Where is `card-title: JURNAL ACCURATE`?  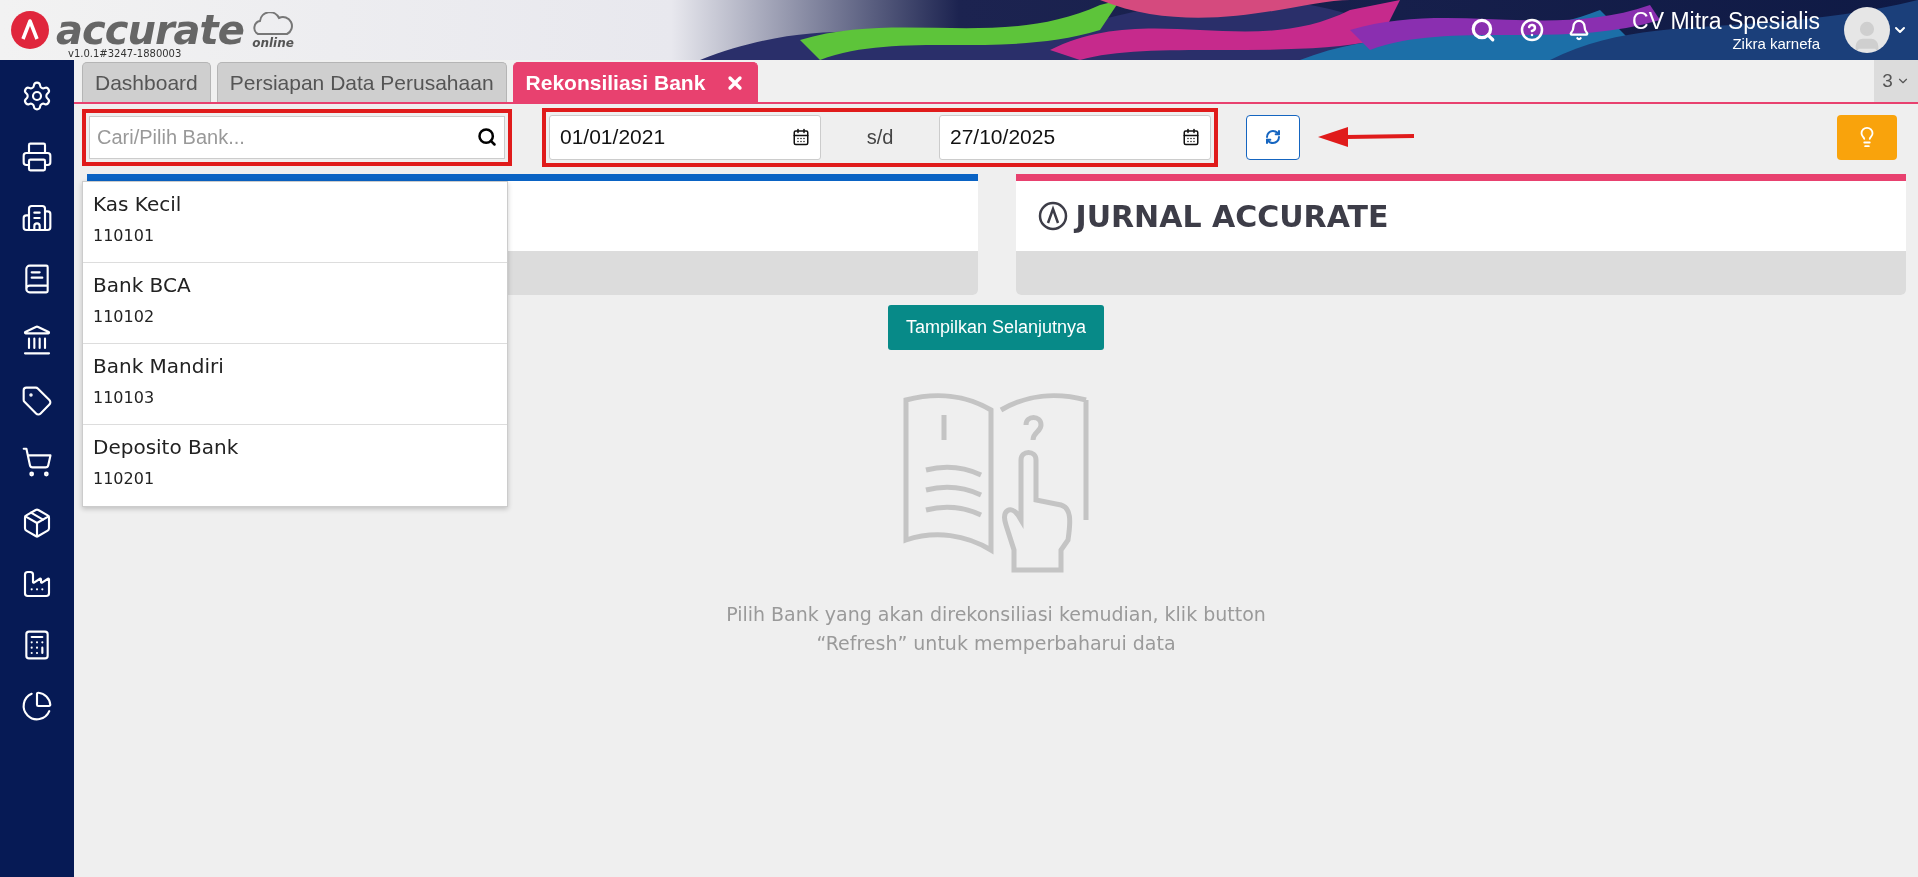 card-title: JURNAL ACCURATE is located at coordinates (1232, 216).